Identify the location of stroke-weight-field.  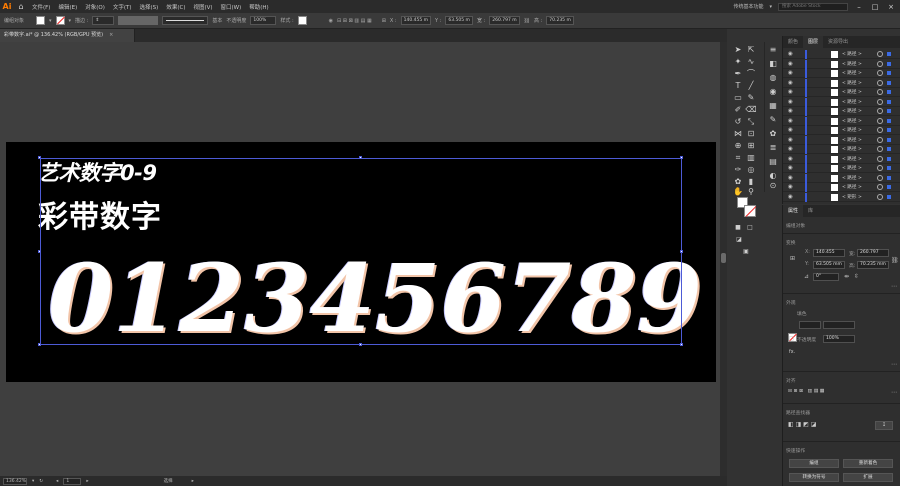
(810, 325).